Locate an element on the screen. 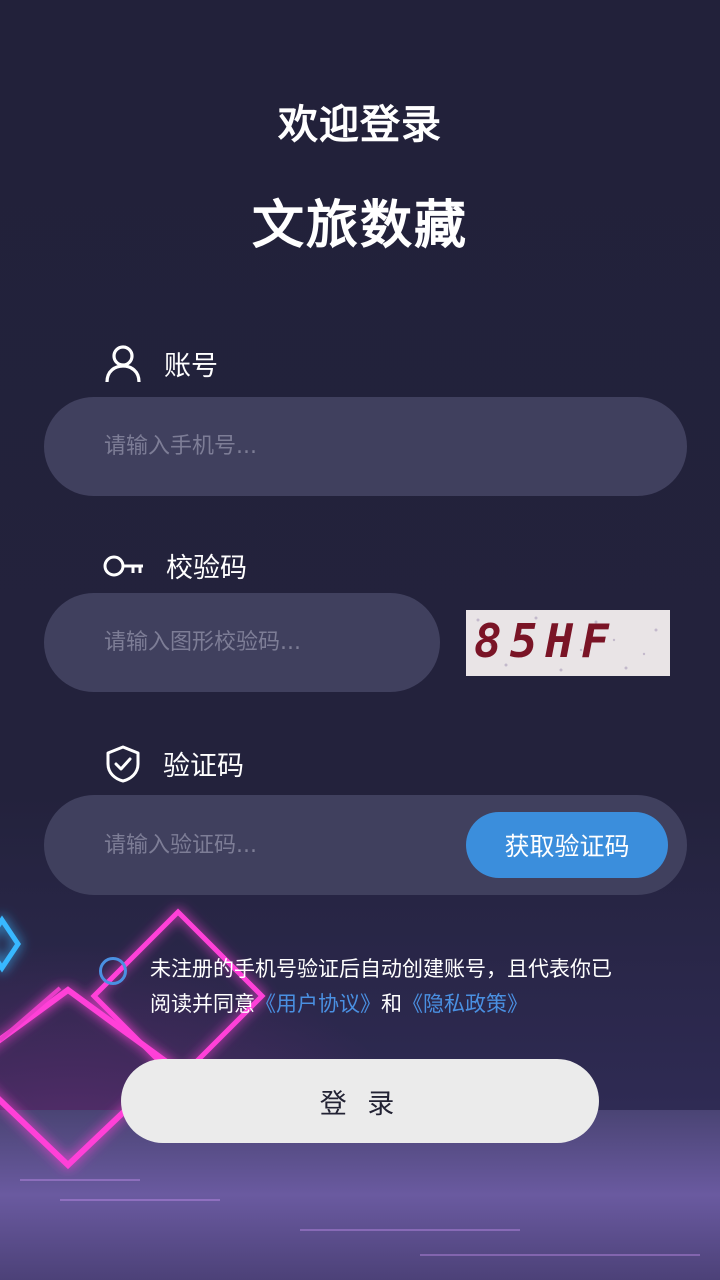 The height and width of the screenshot is (1280, 720). shield-check-icon is located at coordinates (123, 764).